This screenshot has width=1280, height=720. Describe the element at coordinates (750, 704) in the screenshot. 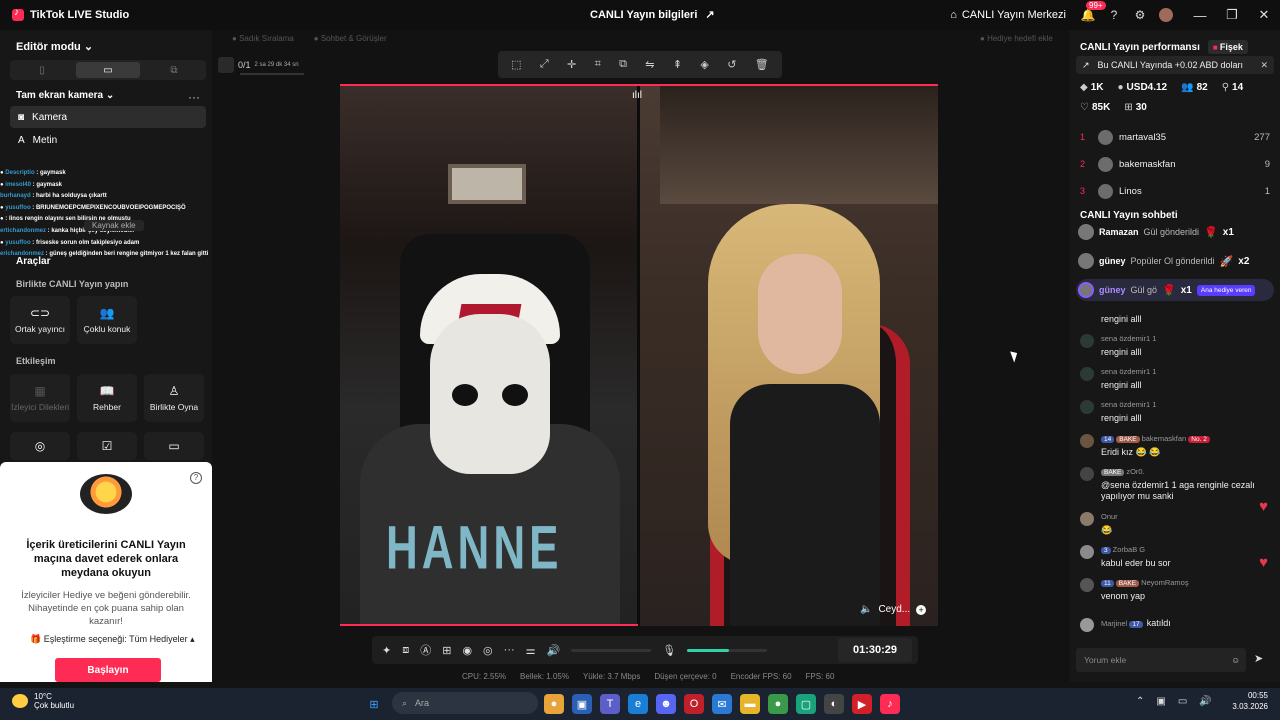

I see `file-explorer-icon: ▬` at that location.